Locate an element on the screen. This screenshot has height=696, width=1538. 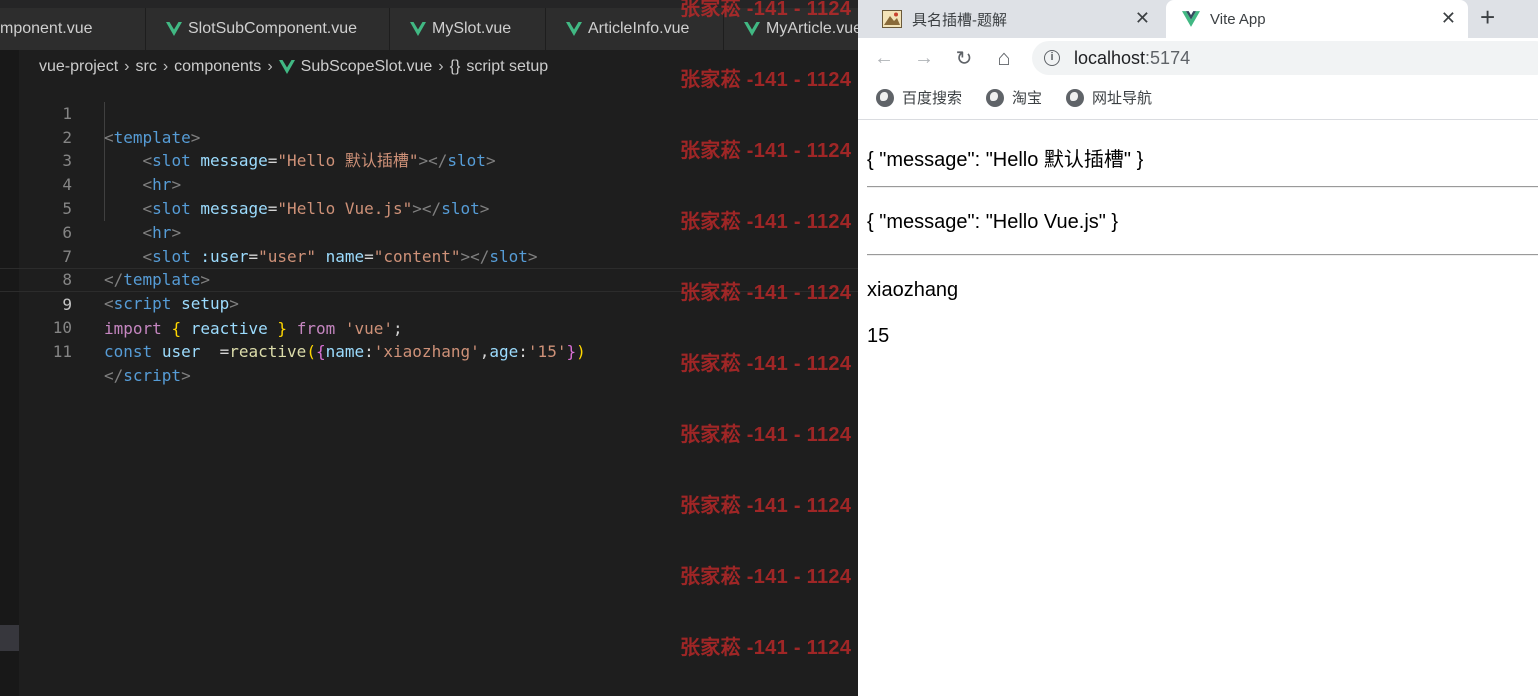
editor-tab-label: ArticleInfo.vue is located at coordinates (639, 28).